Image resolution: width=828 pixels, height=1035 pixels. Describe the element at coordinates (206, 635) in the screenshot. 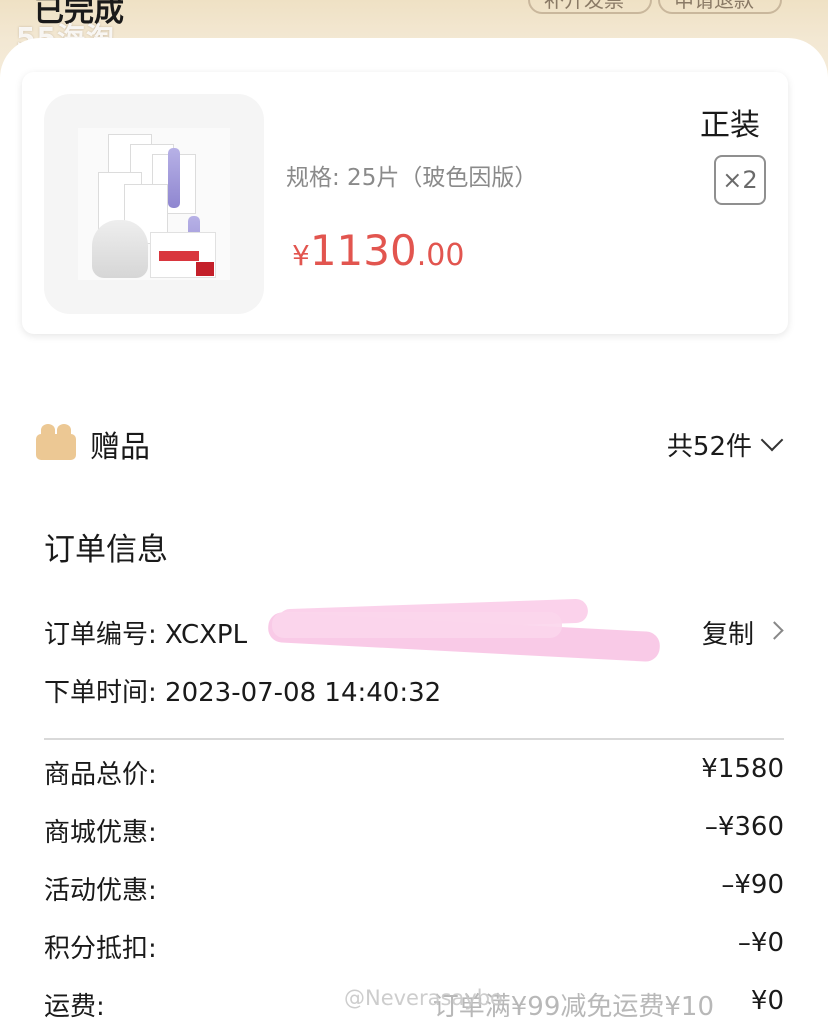

I see `order-number-value: XCXPL` at that location.